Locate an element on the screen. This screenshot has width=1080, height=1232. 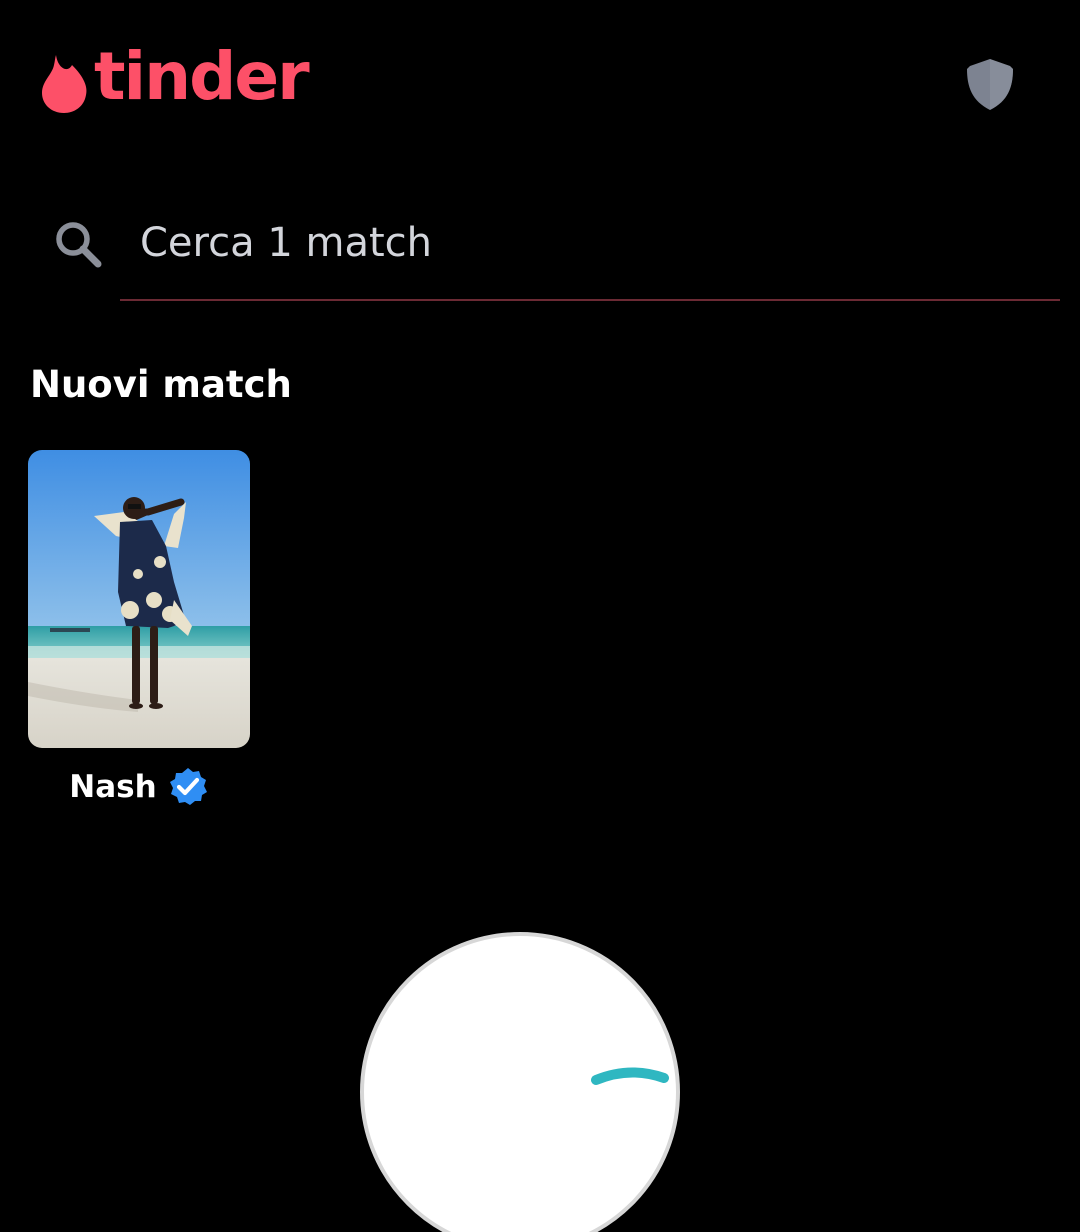
verified-badge-icon is located at coordinates (188, 786).